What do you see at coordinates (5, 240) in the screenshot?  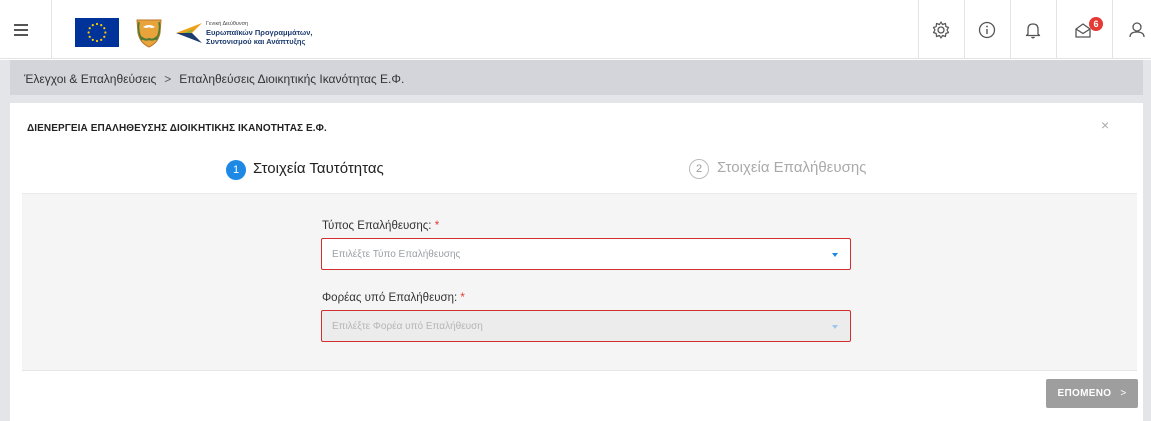 I see `left-gutter` at bounding box center [5, 240].